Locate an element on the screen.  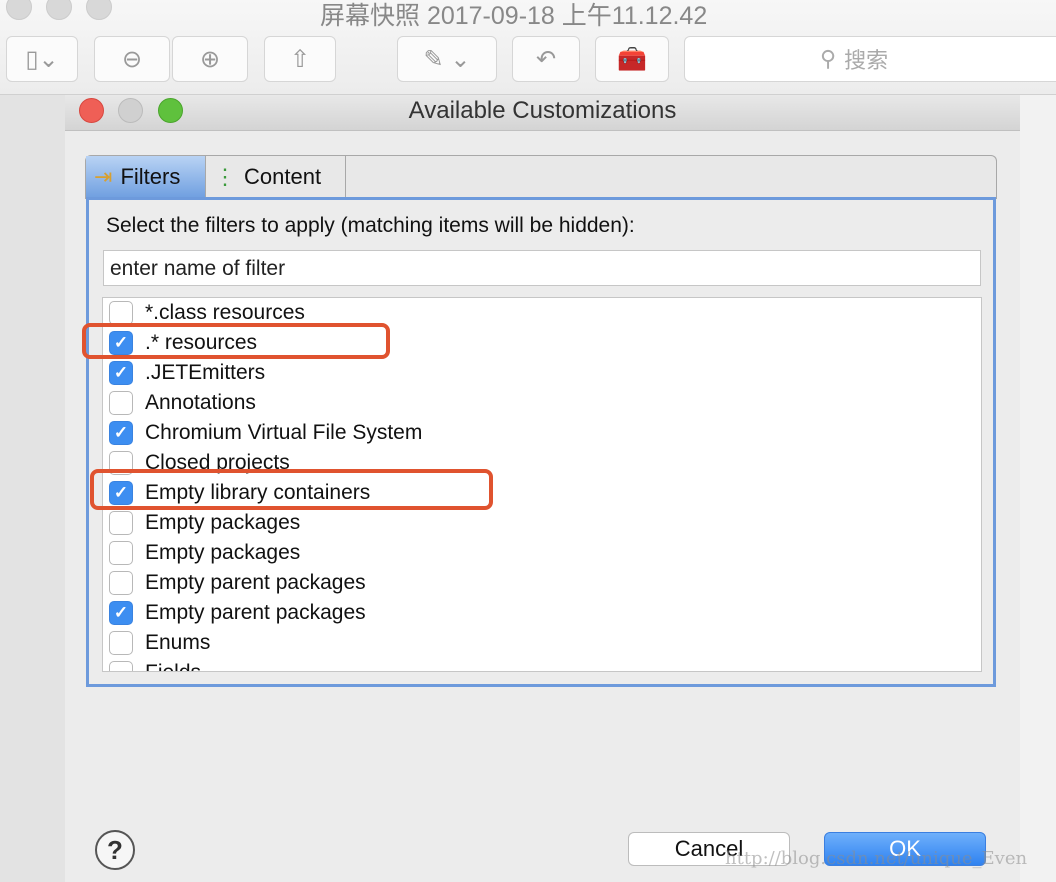
background-left is located at coordinates (32, 488).